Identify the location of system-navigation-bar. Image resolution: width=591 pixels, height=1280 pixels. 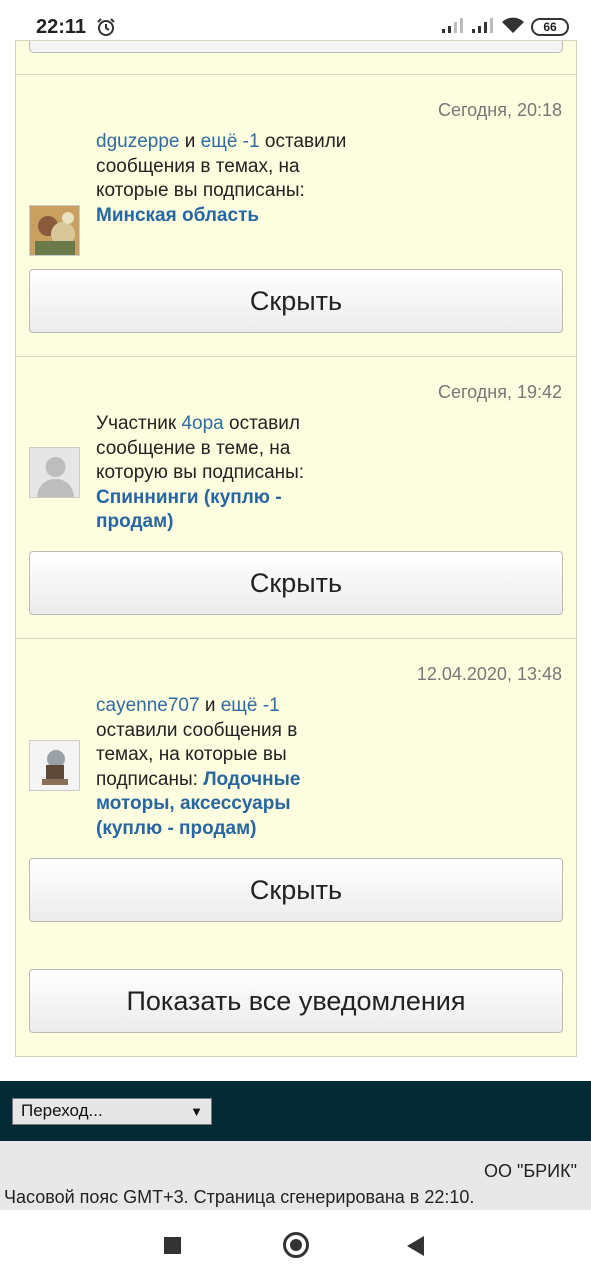
(295, 1245).